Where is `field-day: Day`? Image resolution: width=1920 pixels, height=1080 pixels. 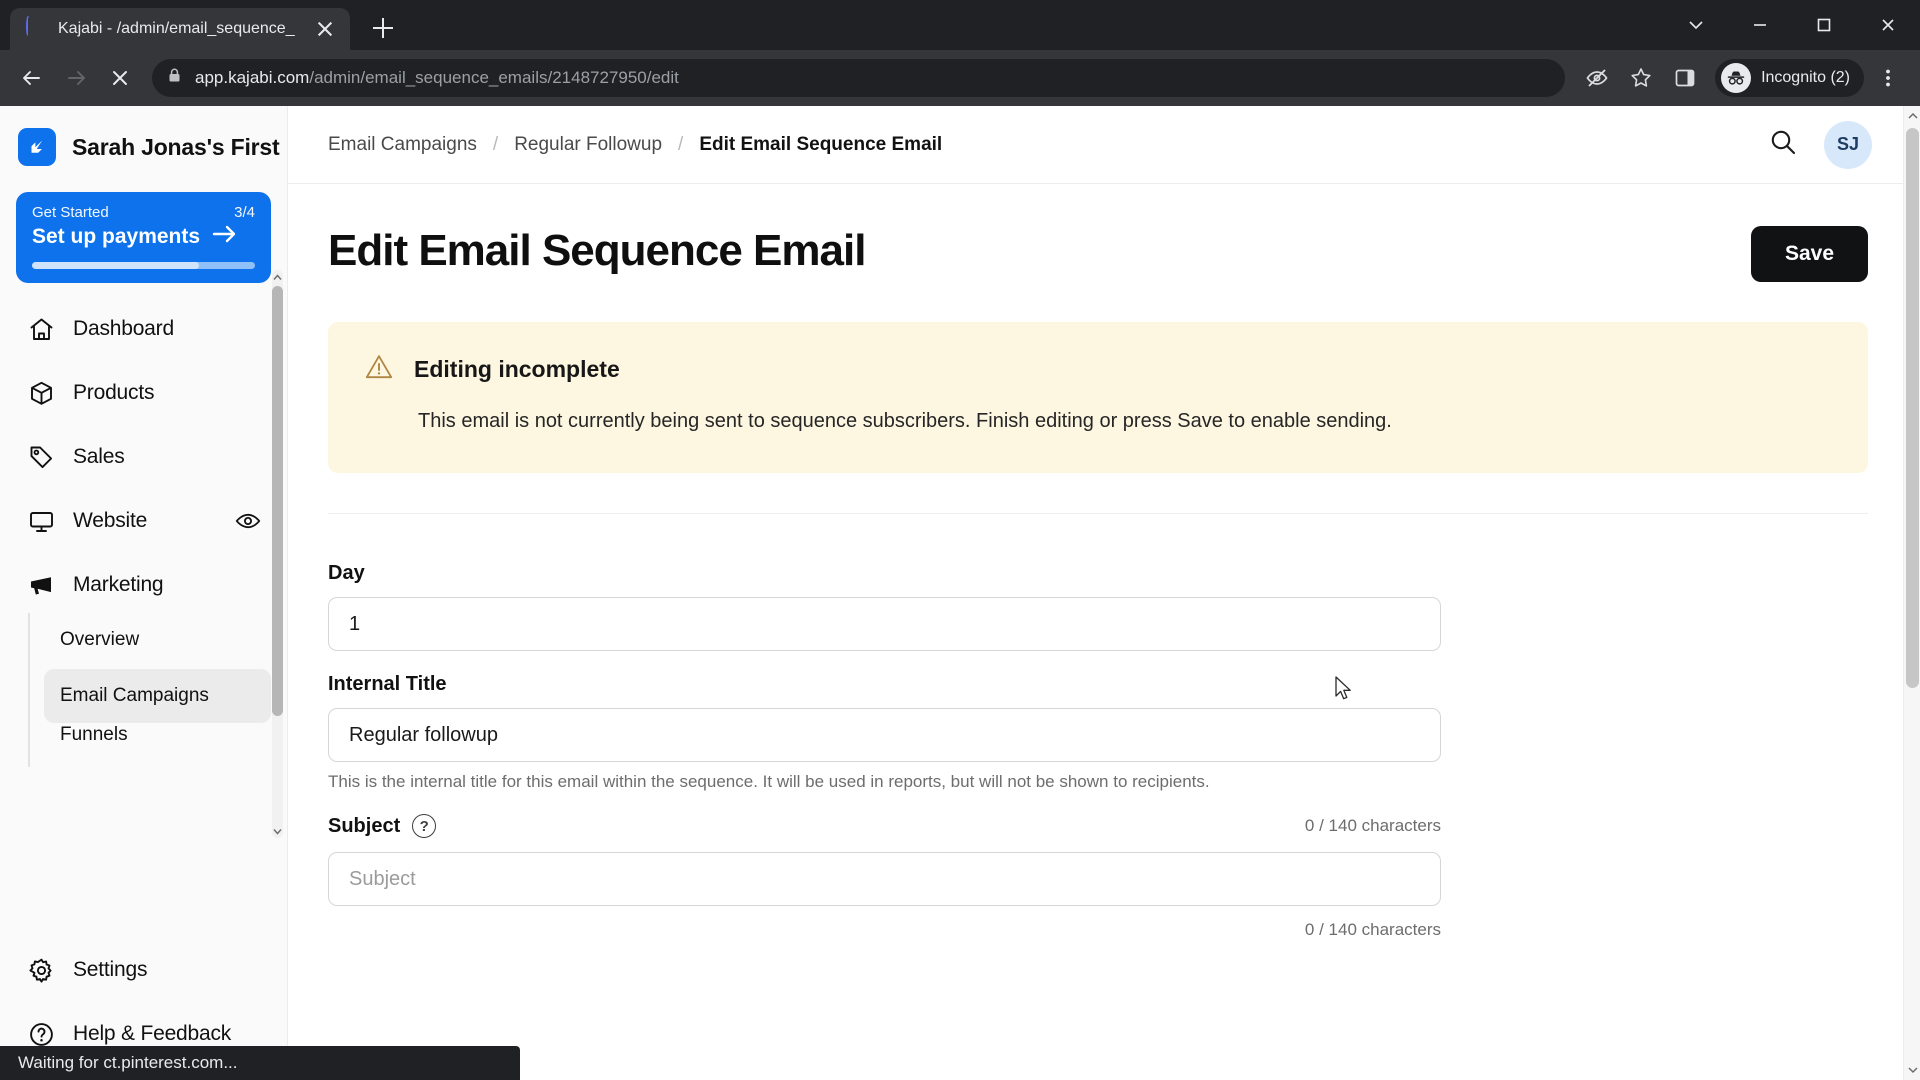
field-day: Day is located at coordinates (1098, 606).